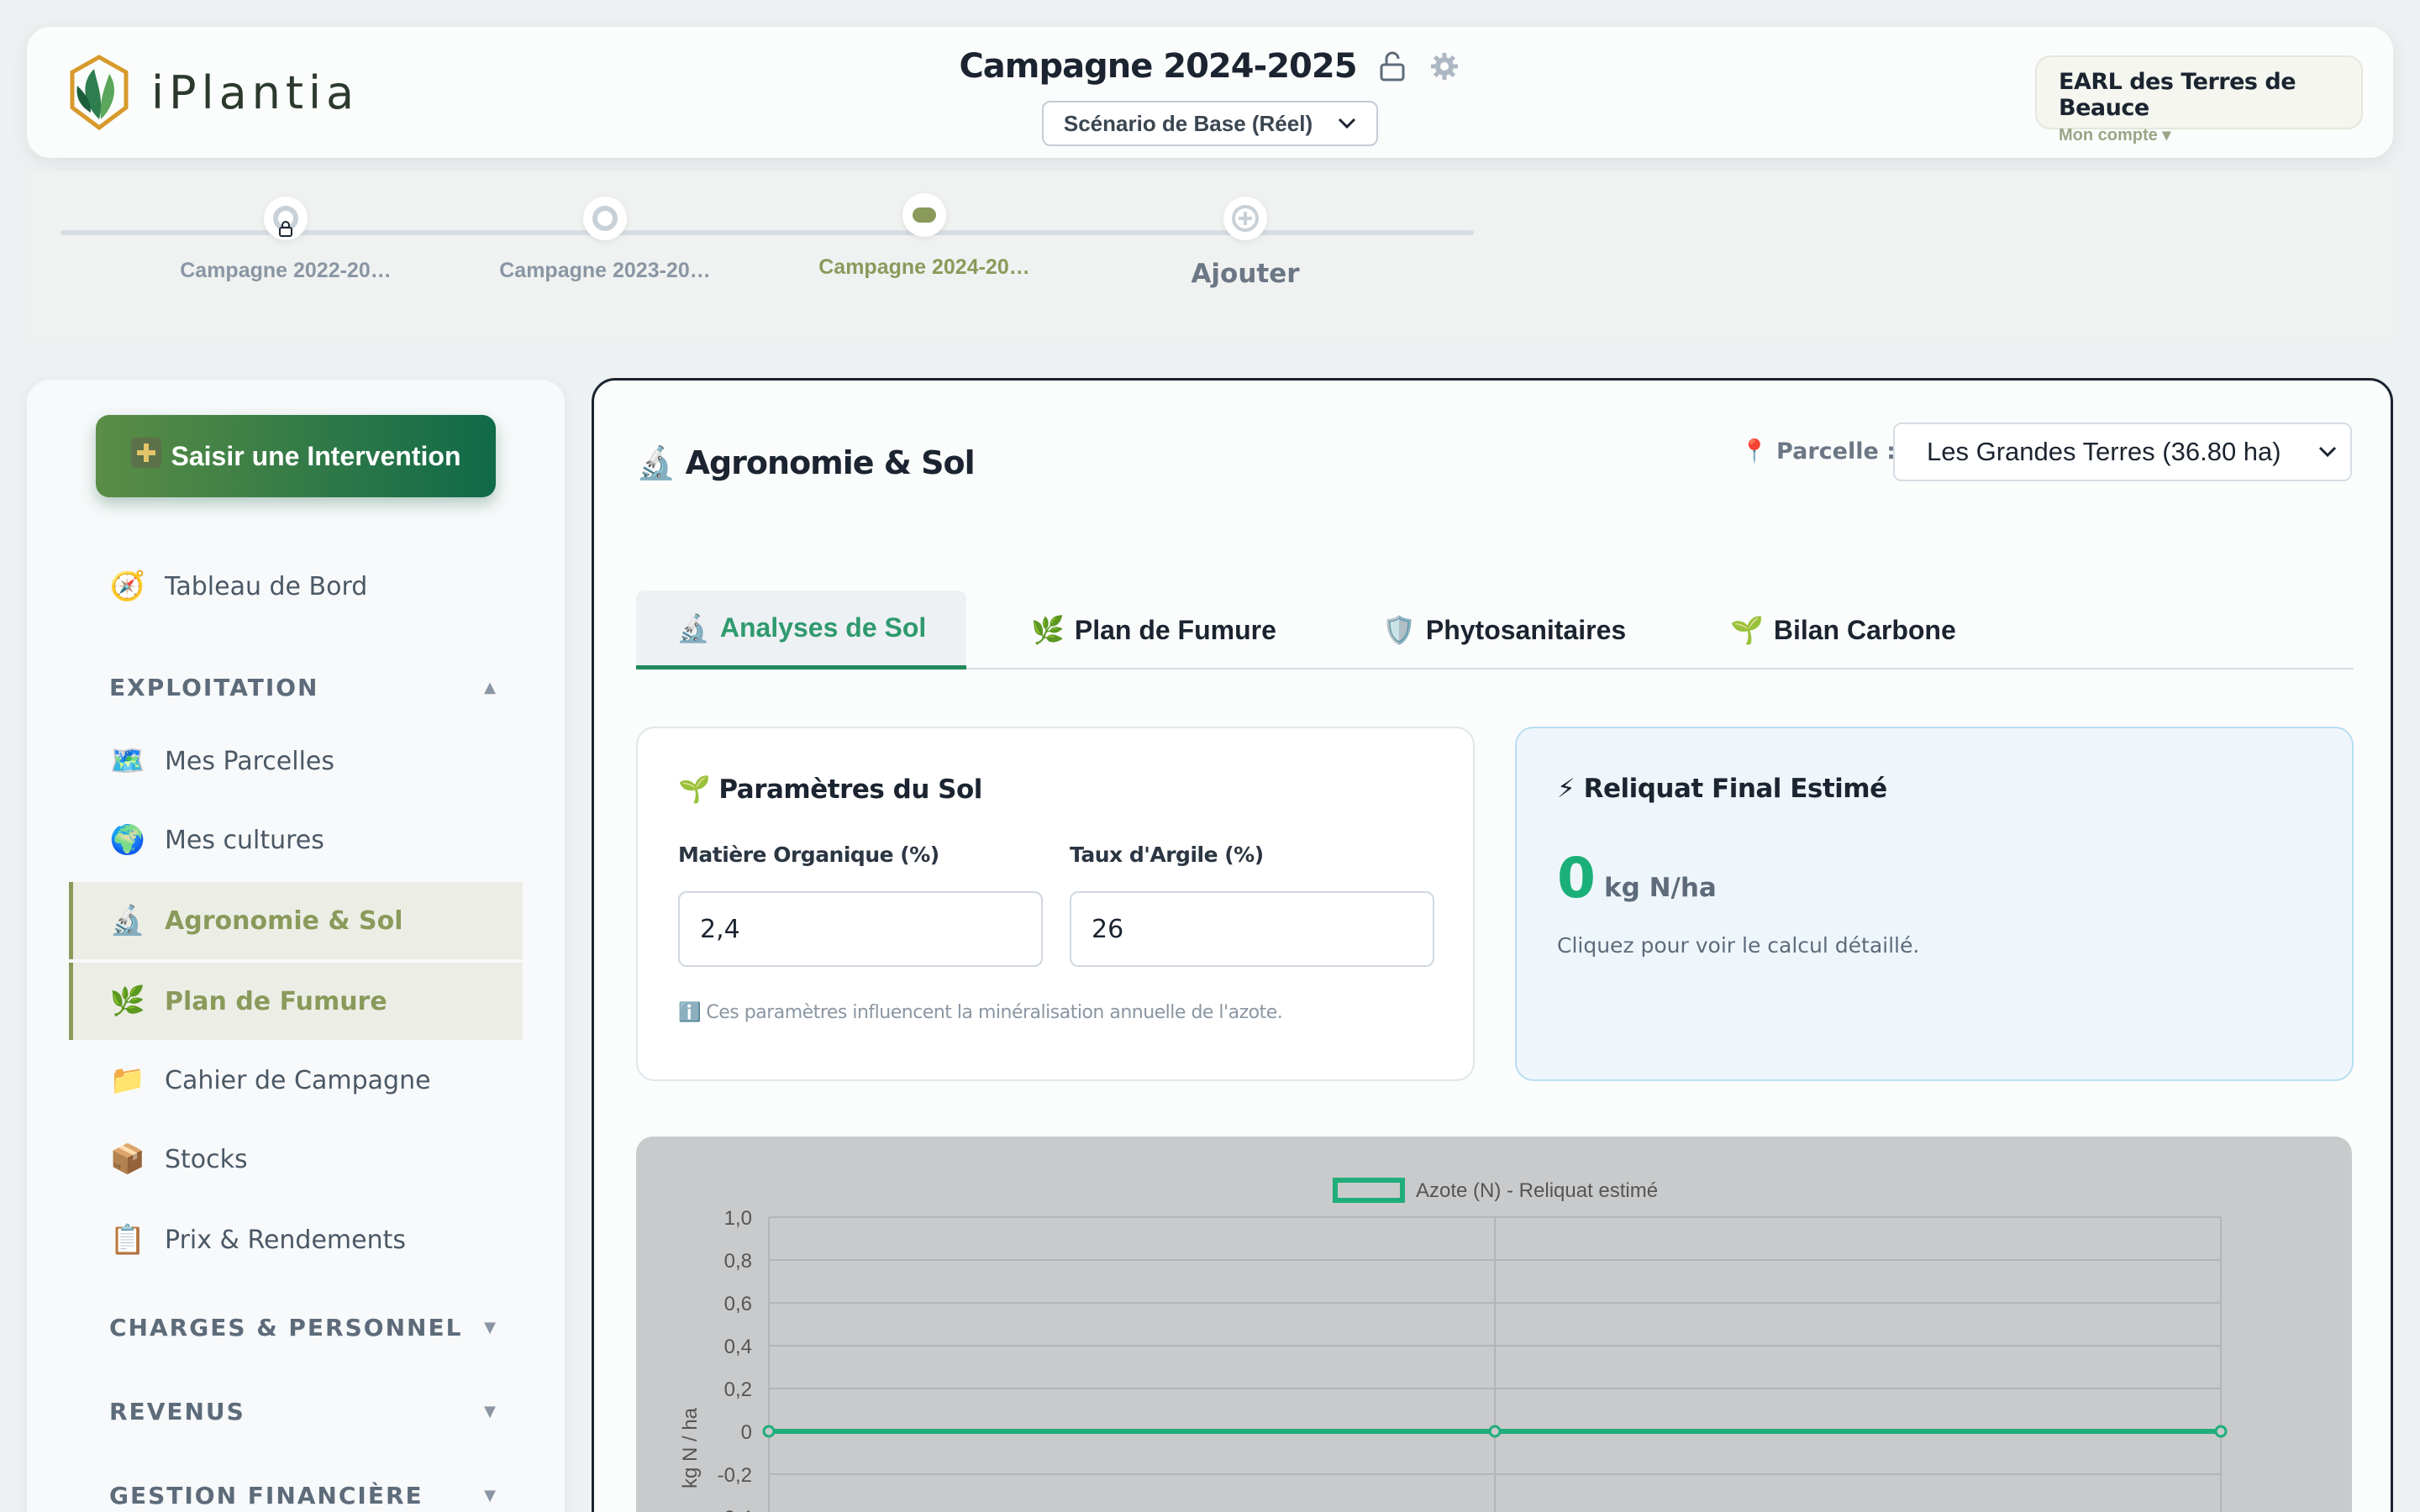 The image size is (2420, 1512). What do you see at coordinates (302, 1411) in the screenshot?
I see `sidebar-section-revenus: REVENUS ▼` at bounding box center [302, 1411].